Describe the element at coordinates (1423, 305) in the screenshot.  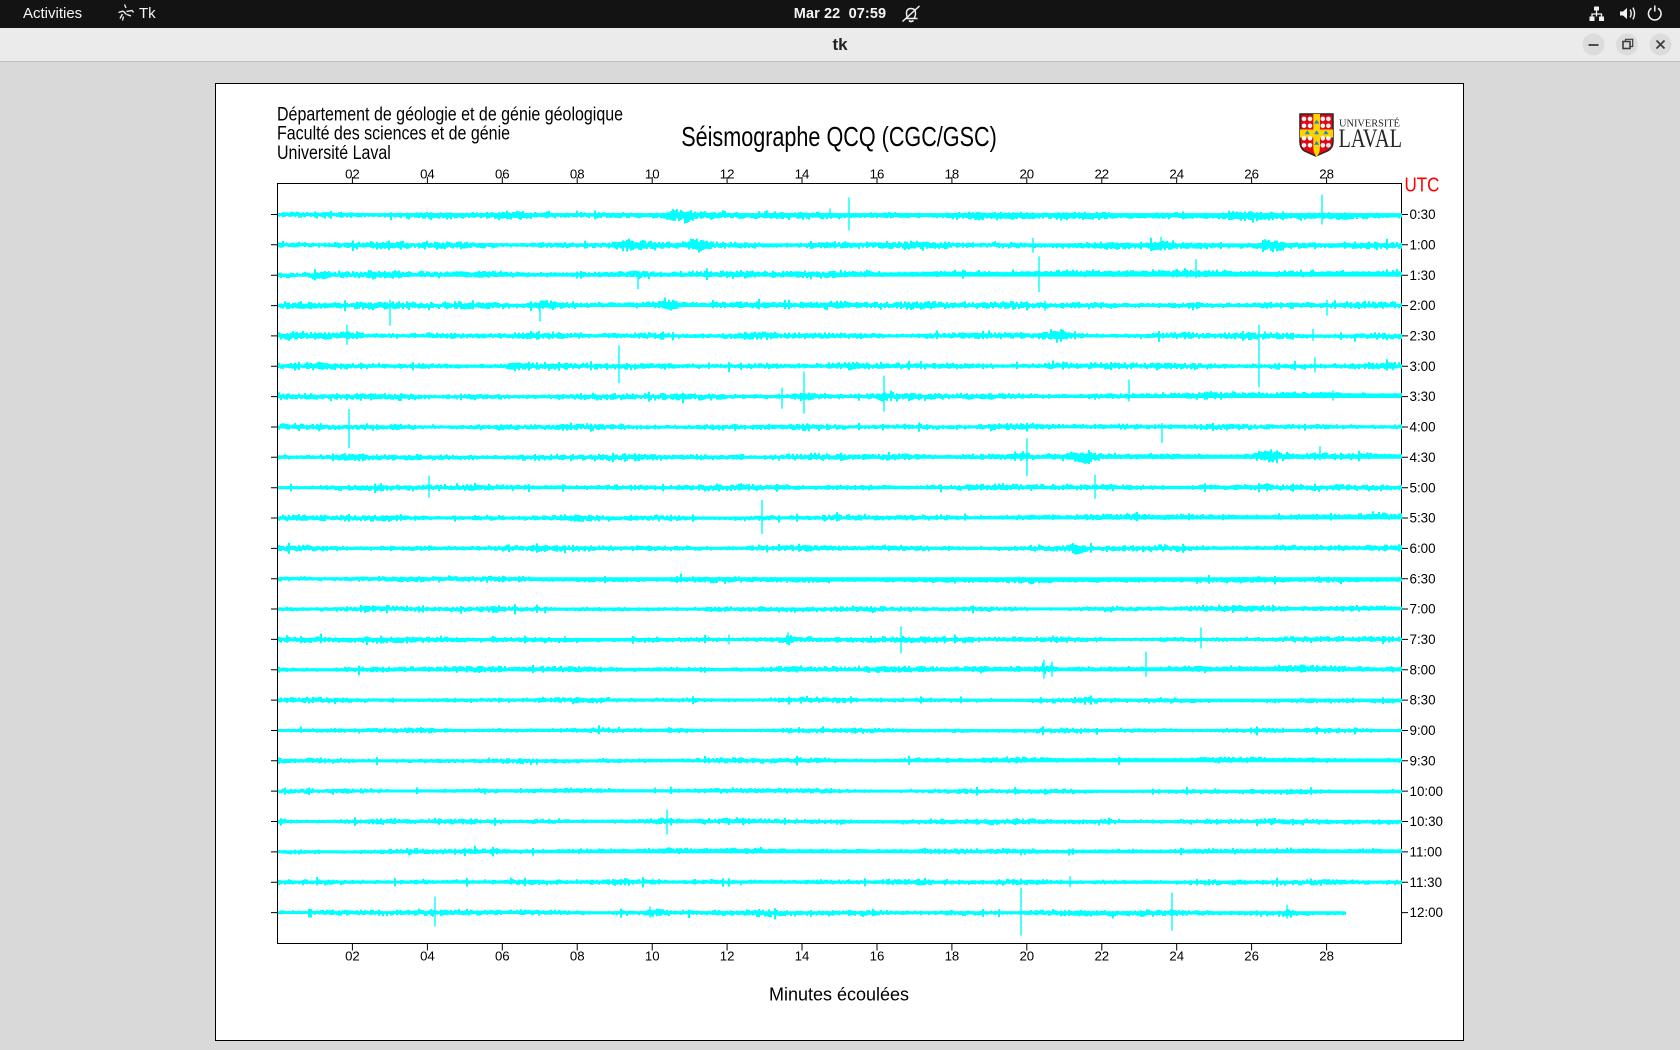
I see `svg-text: 2:00` at that location.